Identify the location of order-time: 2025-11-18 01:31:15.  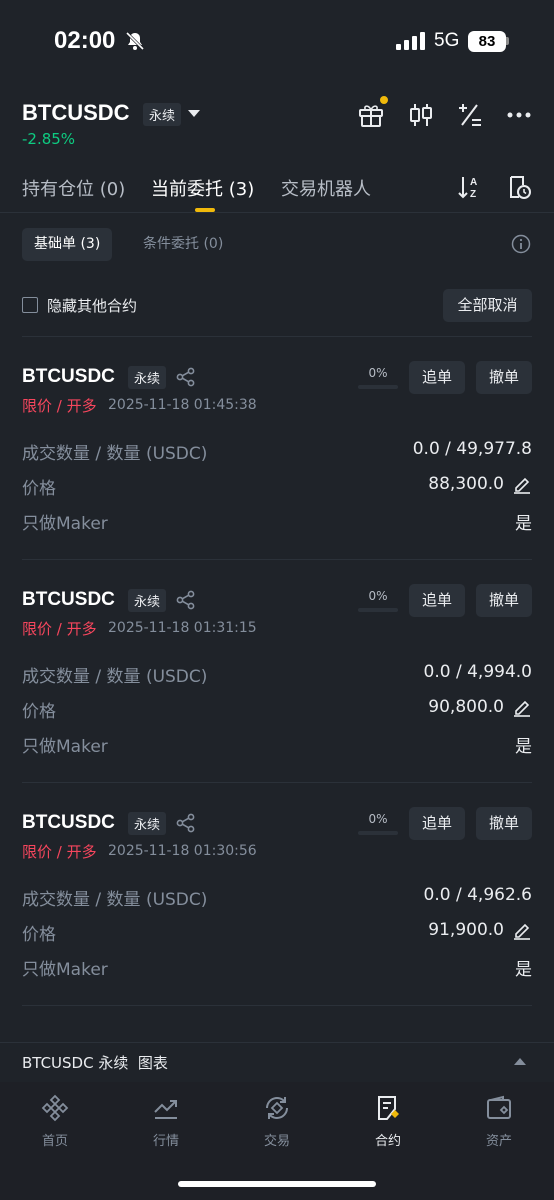
(182, 628).